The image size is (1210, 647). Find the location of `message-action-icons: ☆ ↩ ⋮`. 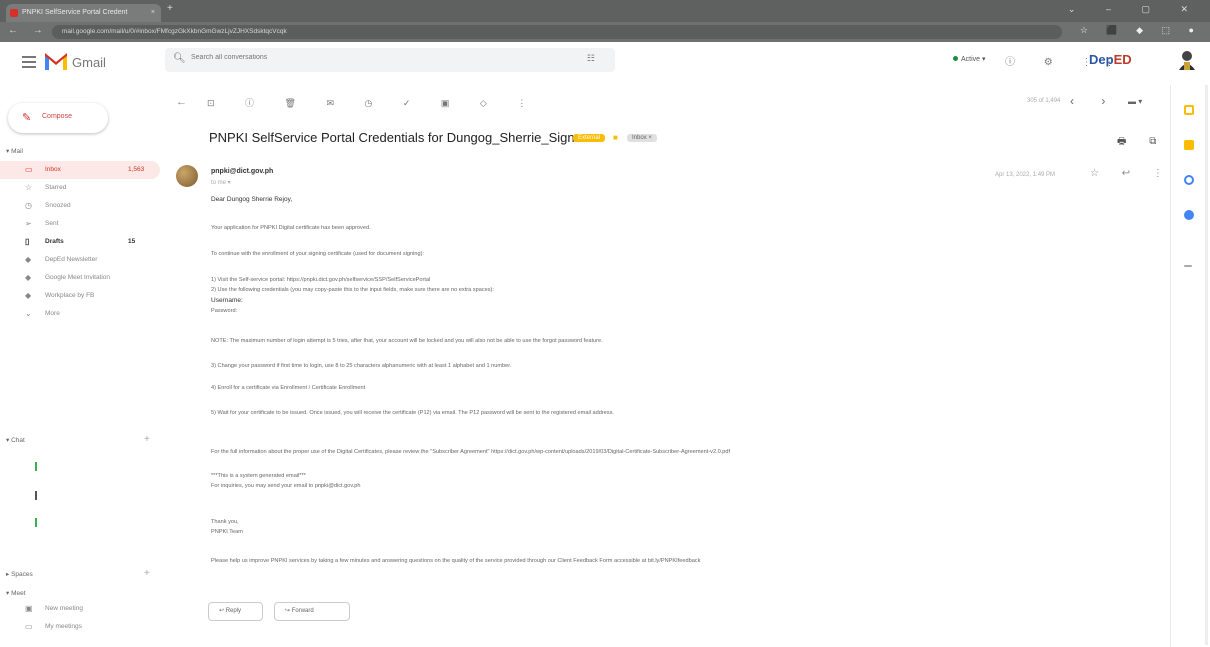

message-action-icons: ☆ ↩ ⋮ is located at coordinates (1131, 173).